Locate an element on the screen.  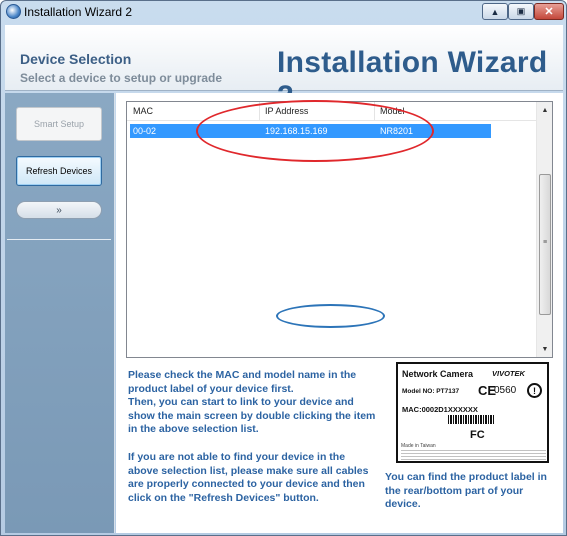
device-row: 00-02 192.168.15.169 NR8201 is located at coordinates (310, 131).